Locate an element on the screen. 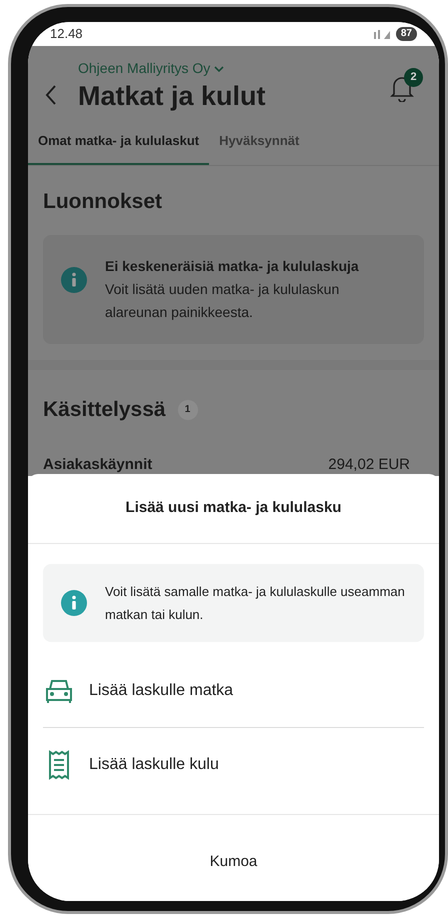 This screenshot has height=919, width=448. receipt-icon is located at coordinates (59, 765).